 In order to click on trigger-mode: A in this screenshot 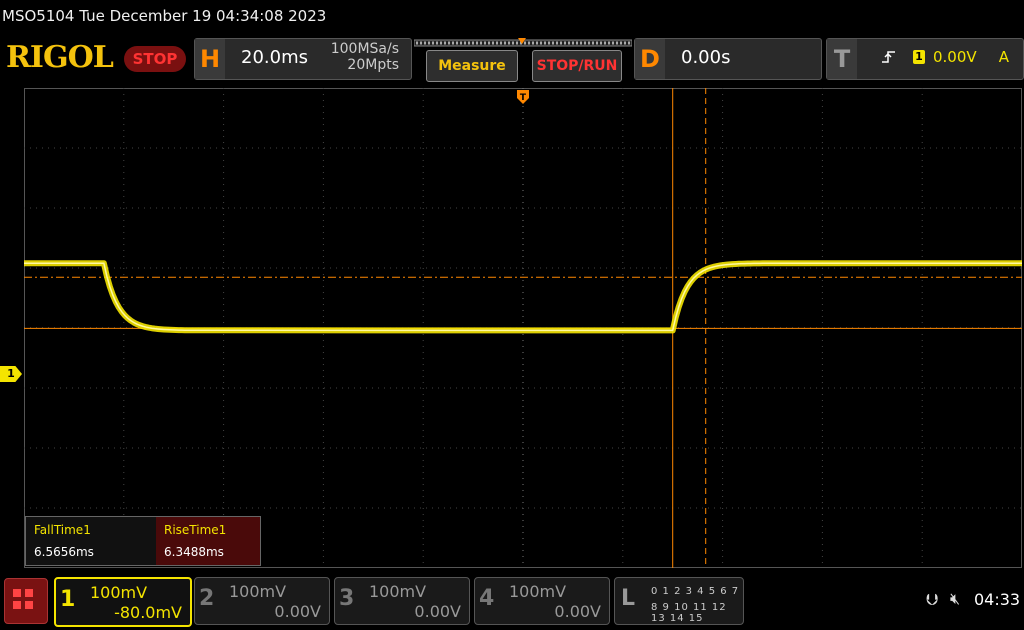, I will do `click(1003, 57)`.